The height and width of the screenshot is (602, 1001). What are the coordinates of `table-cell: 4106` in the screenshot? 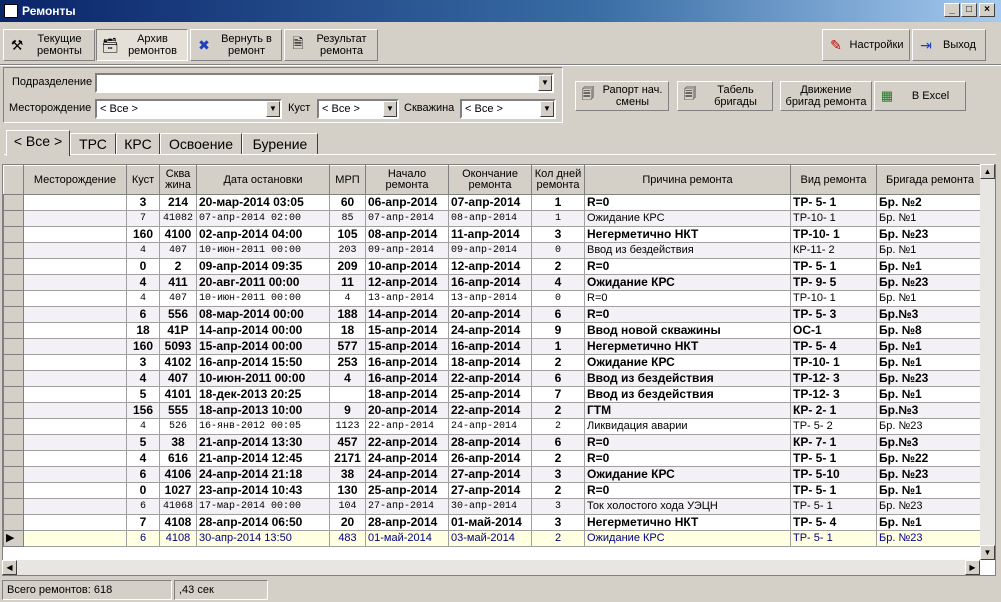 It's located at (178, 474).